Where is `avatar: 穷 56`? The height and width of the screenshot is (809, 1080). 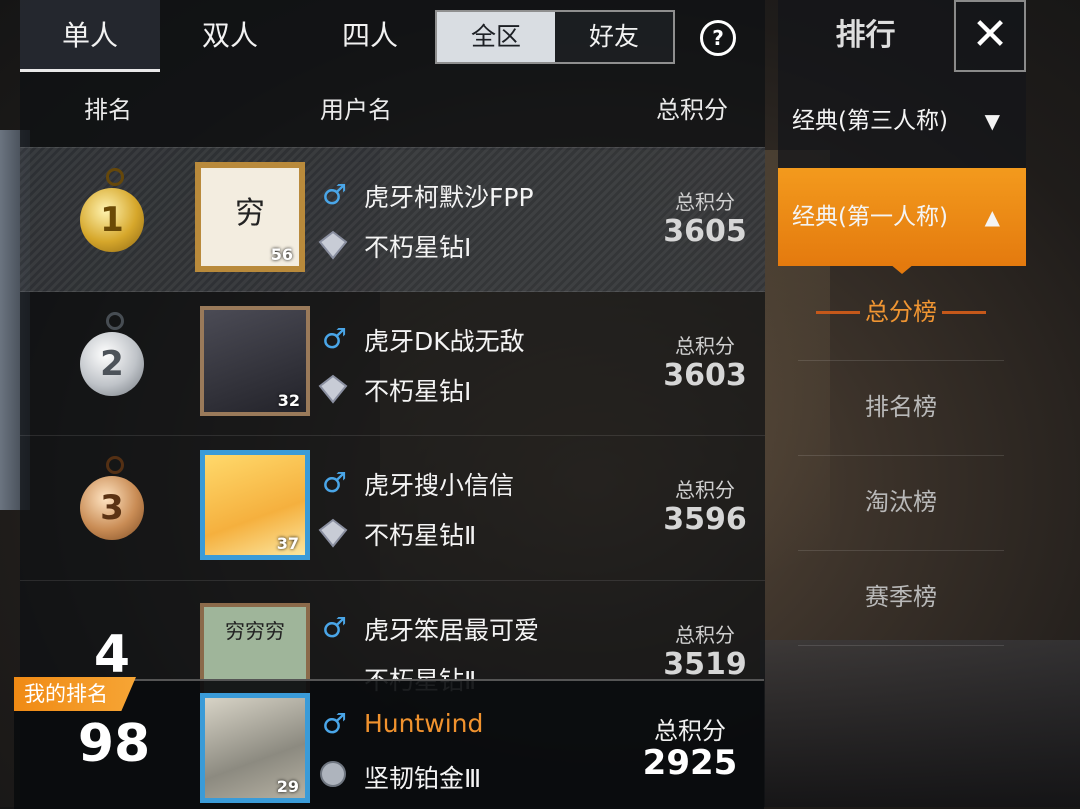 avatar: 穷 56 is located at coordinates (250, 217).